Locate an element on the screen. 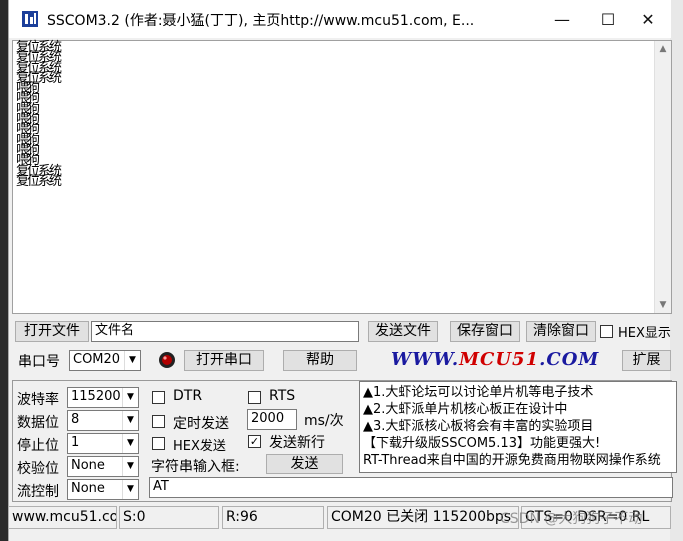 This screenshot has height=541, width=683. news-item: RT-Thread来自中国的开源免费商用物联网操作系统 is located at coordinates (518, 460).